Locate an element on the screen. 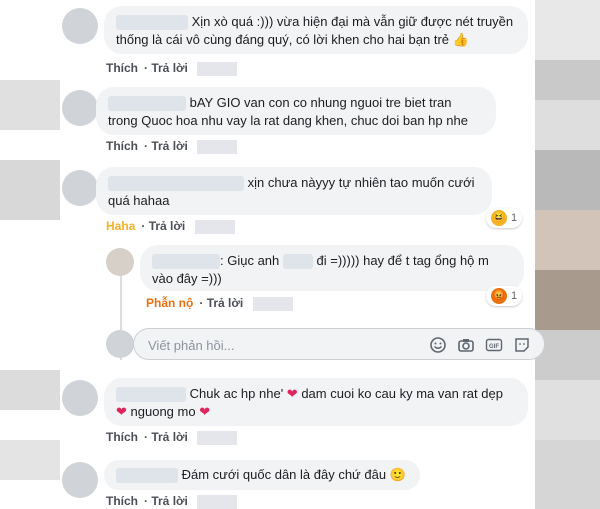 This screenshot has width=600, height=509. reply-actions: Phẫn nộ · Trả lời is located at coordinates (222, 303).